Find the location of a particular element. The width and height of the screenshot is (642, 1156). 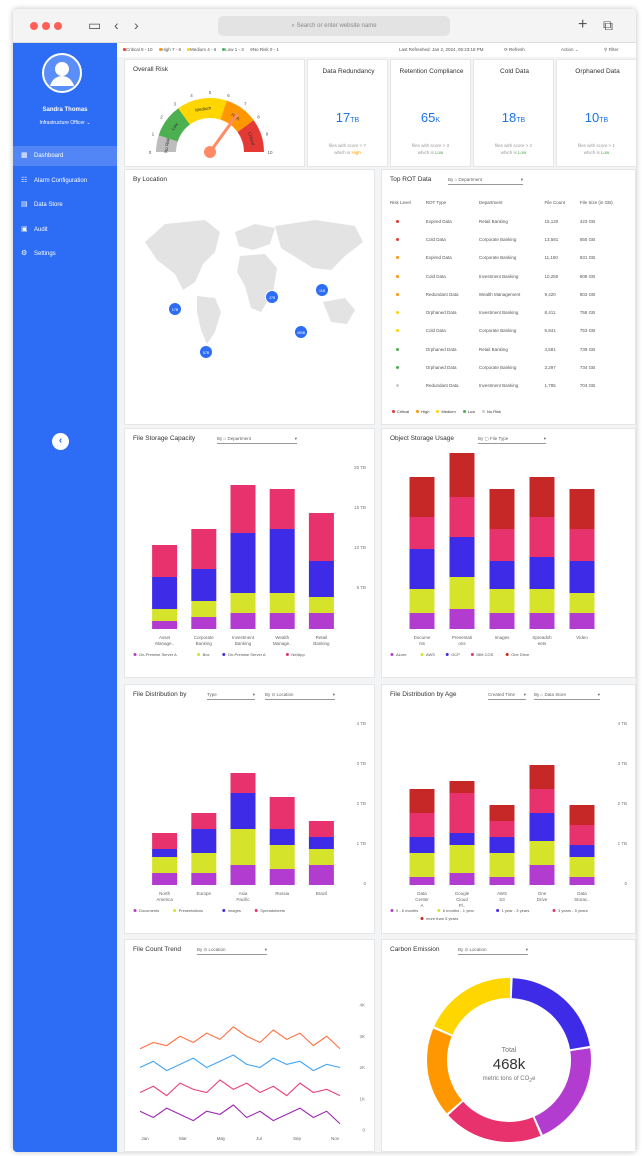

sidebar-item-alarm-configuration: ☷ Alarm Configuration is located at coordinates (65, 181).